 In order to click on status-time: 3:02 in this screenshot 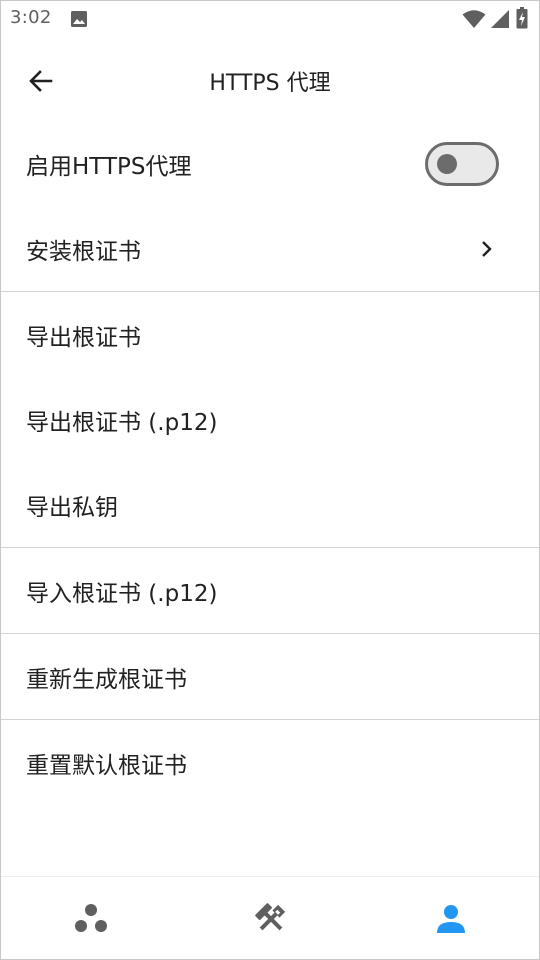, I will do `click(31, 17)`.